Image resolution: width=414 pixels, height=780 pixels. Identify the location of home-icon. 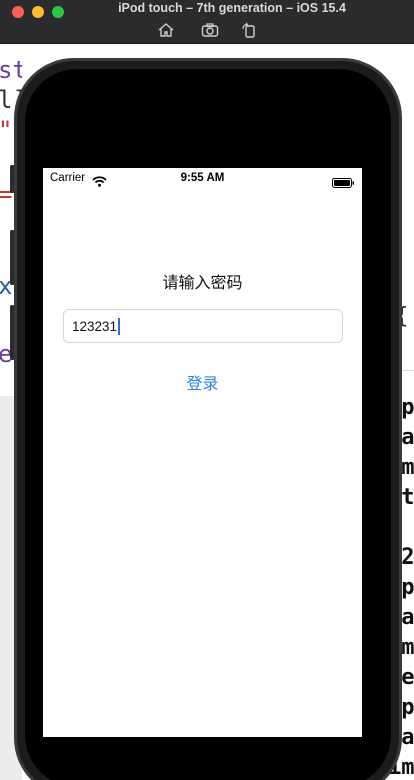
(166, 30).